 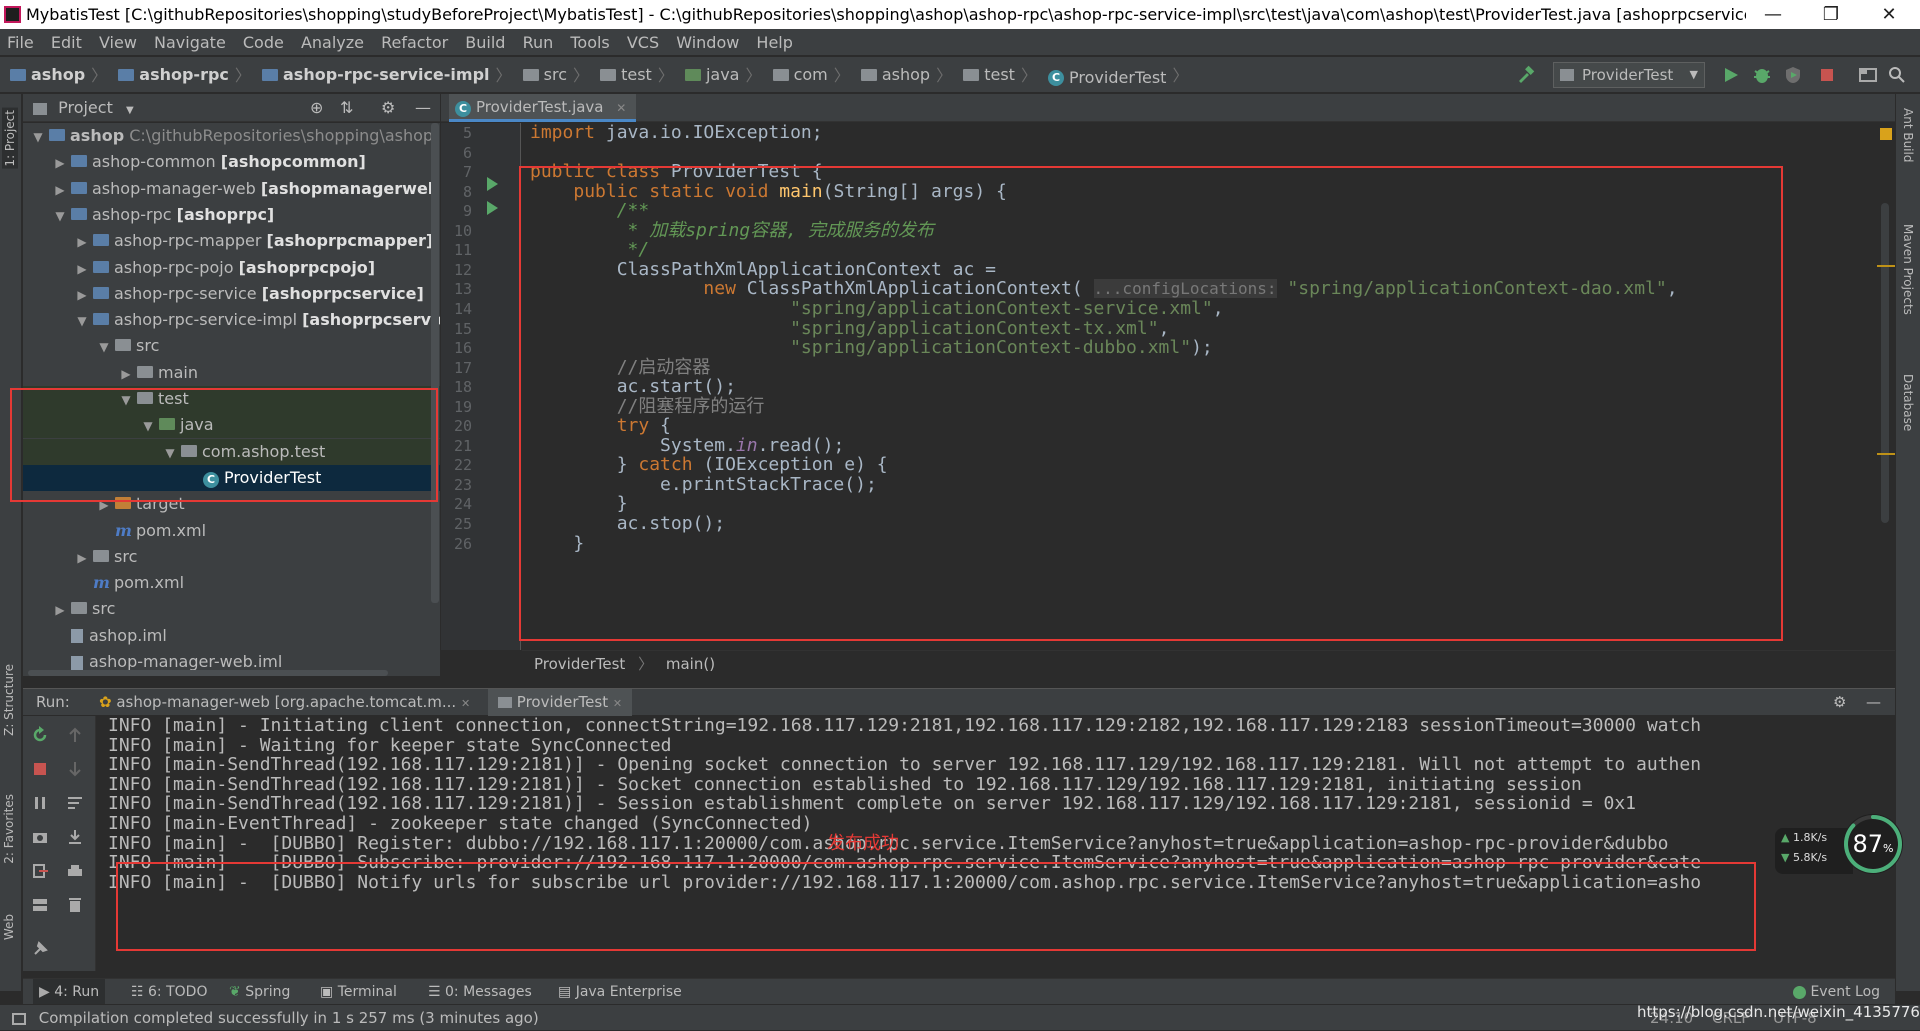 What do you see at coordinates (231, 477) in the screenshot?
I see `tree-item: C ProviderTest` at bounding box center [231, 477].